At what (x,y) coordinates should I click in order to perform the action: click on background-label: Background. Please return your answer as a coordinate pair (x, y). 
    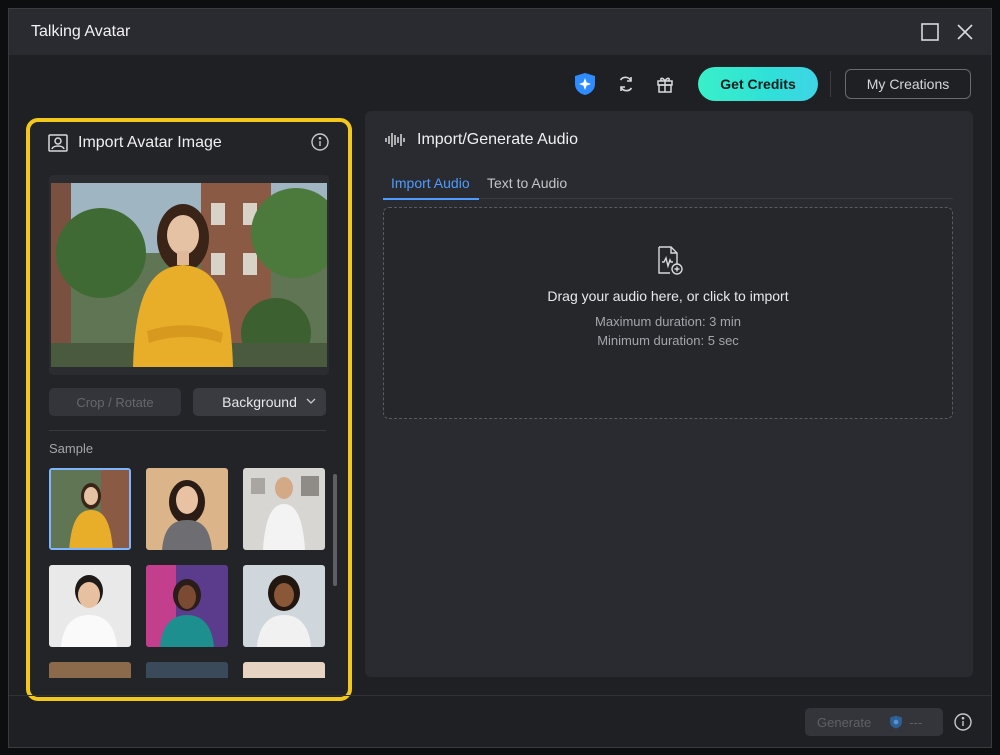
    Looking at the image, I should click on (259, 402).